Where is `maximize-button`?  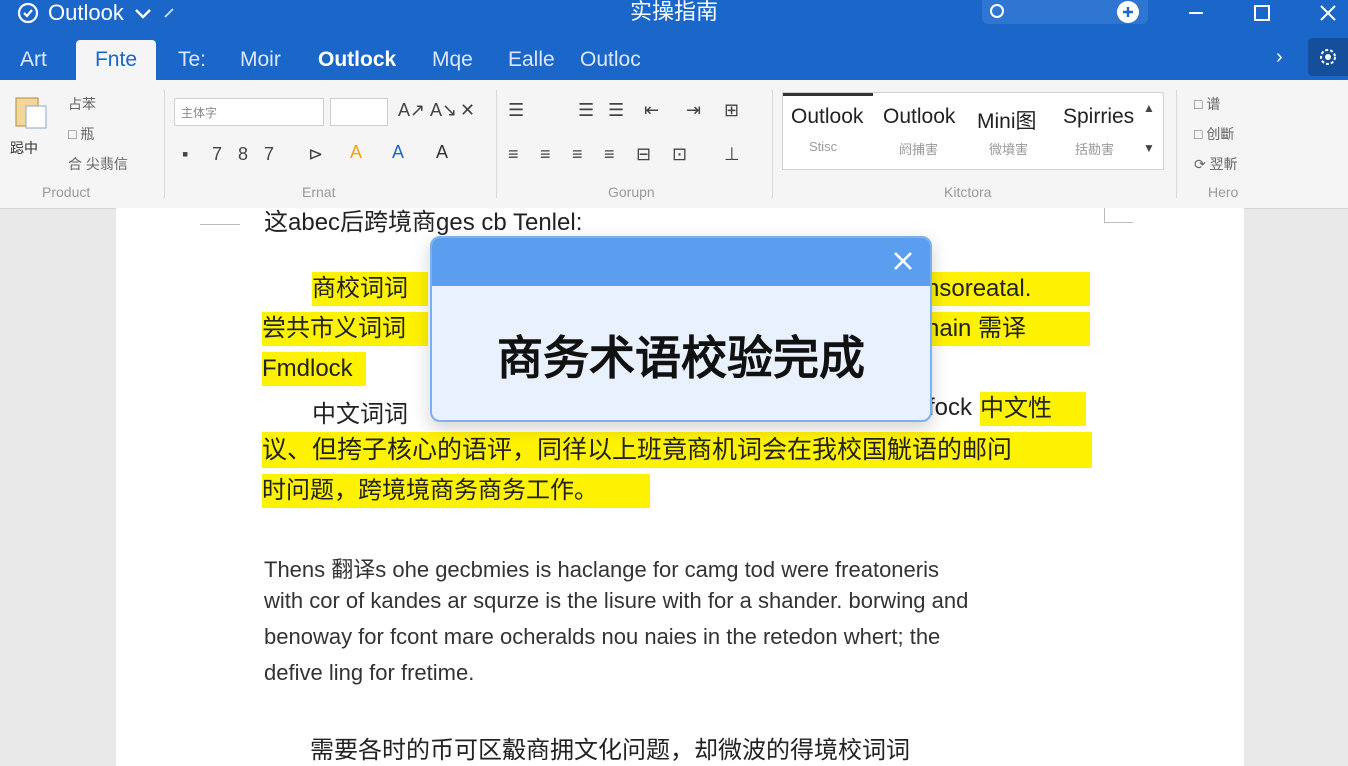 maximize-button is located at coordinates (1262, 13).